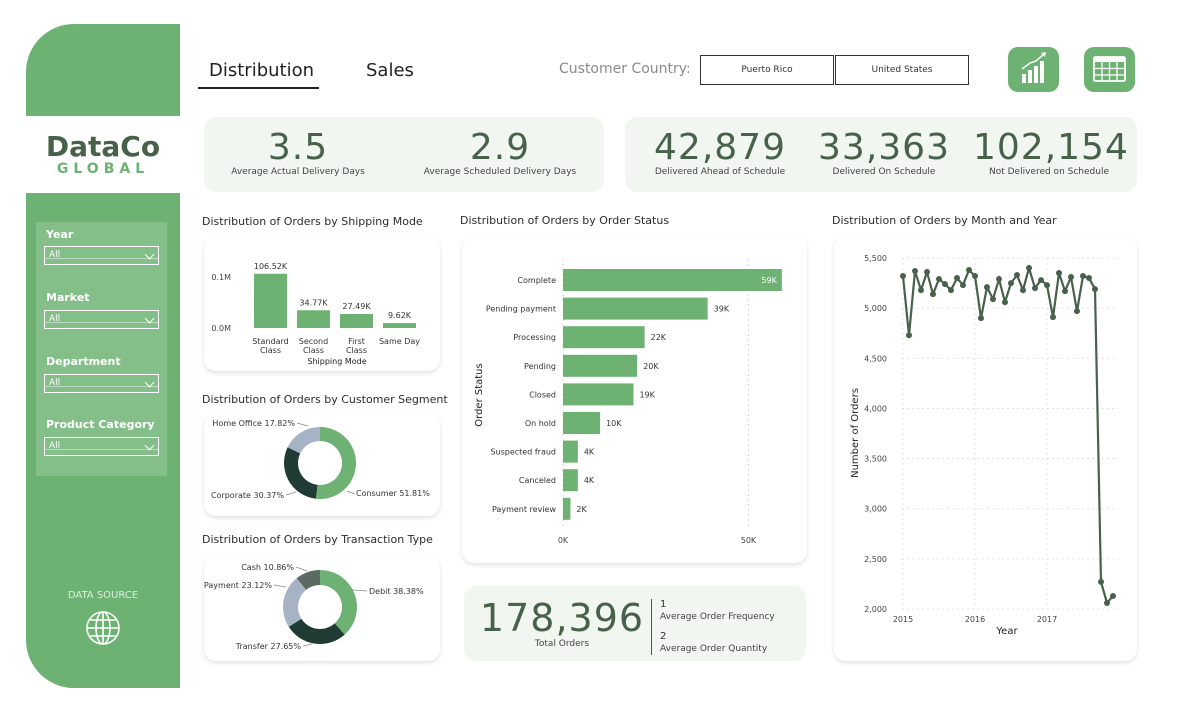 The height and width of the screenshot is (720, 1186). I want to click on data-label: 19K, so click(647, 394).